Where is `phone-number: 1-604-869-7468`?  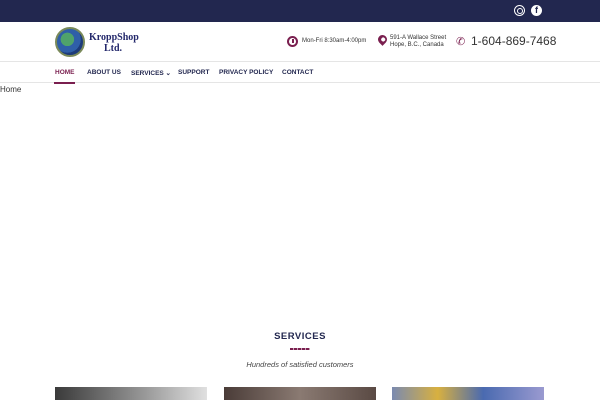 phone-number: 1-604-869-7468 is located at coordinates (513, 41).